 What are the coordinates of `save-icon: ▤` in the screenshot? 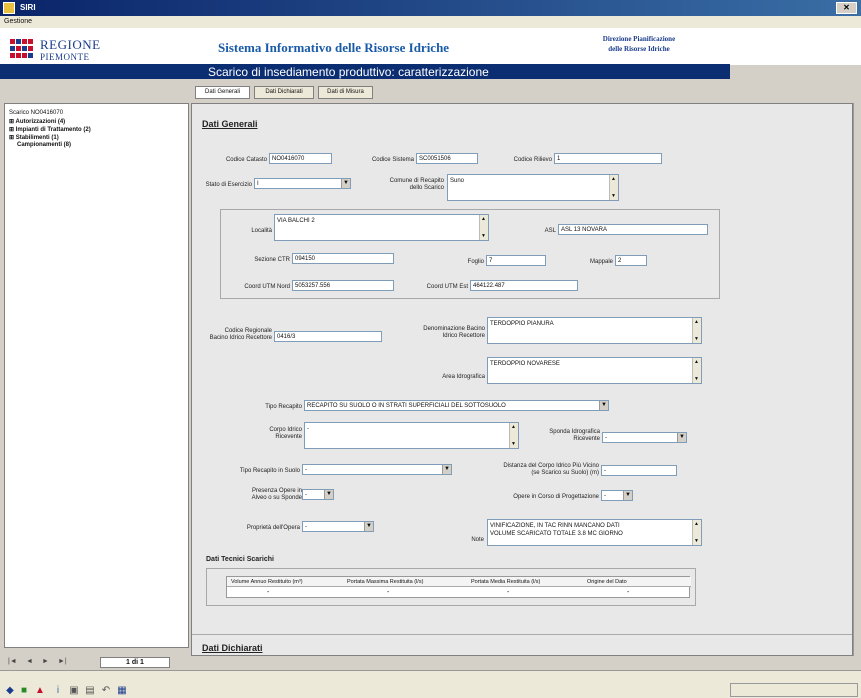 It's located at (90, 691).